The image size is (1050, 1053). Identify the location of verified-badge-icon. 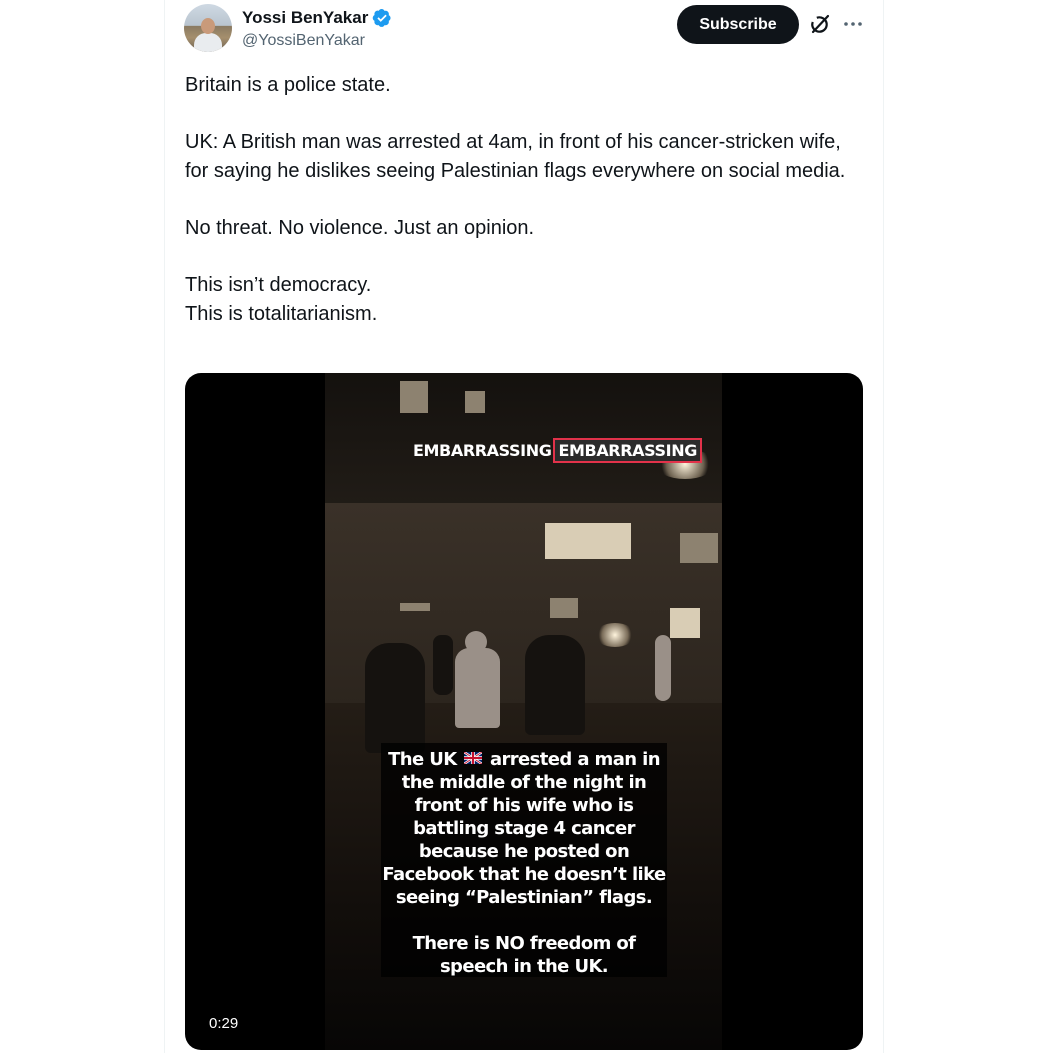
(382, 18).